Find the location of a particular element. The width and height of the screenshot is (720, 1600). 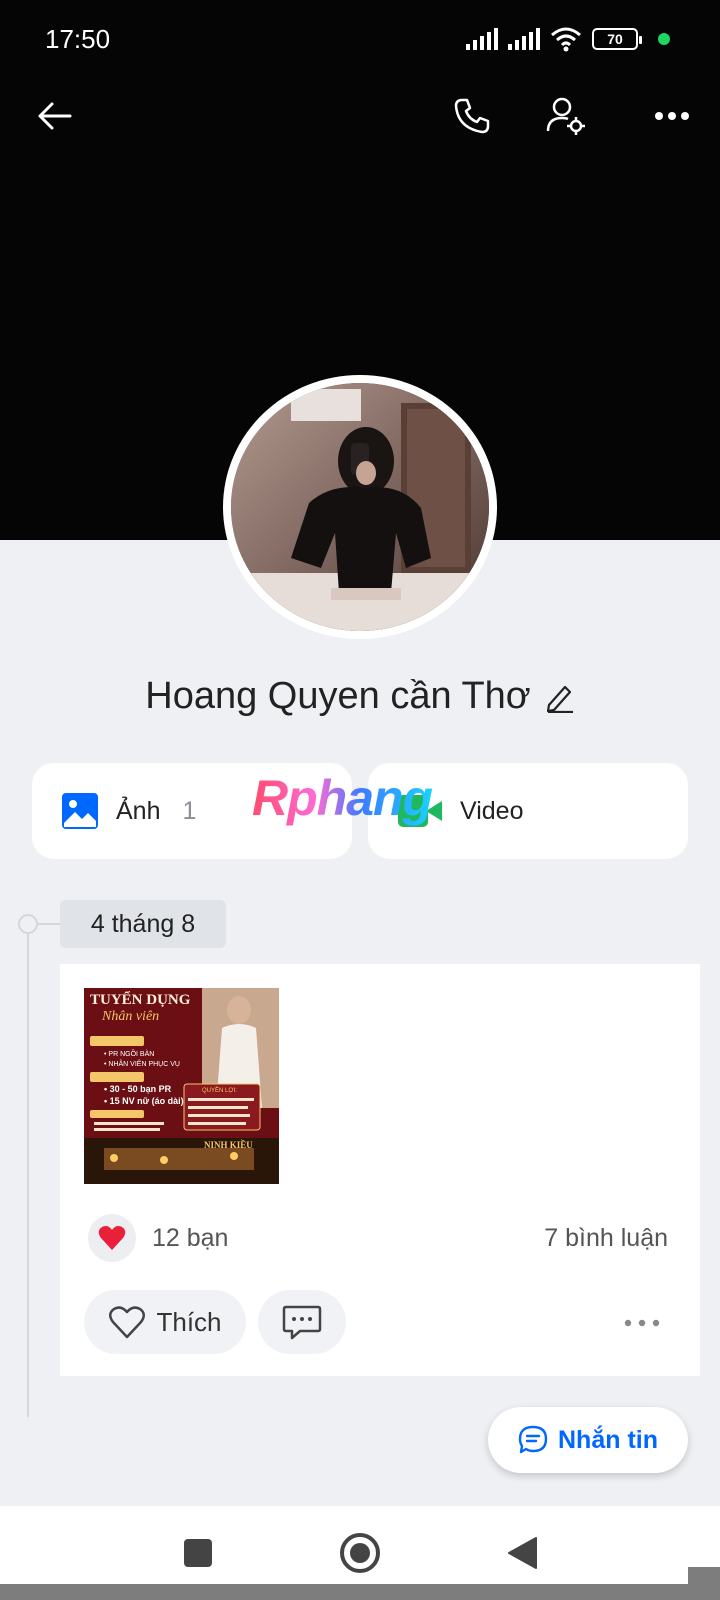

edit-pencil-icon is located at coordinates (560, 697).